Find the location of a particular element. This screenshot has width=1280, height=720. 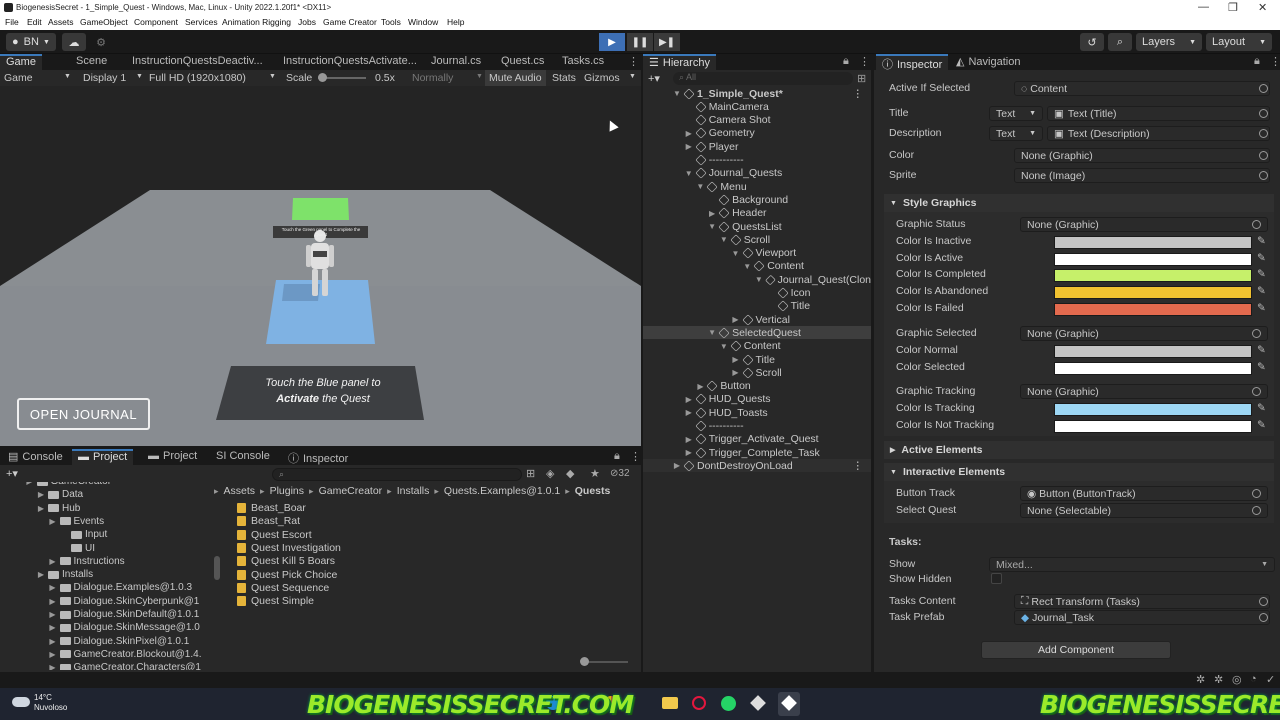

select-quest-field: None (Selectable) is located at coordinates (1144, 510).